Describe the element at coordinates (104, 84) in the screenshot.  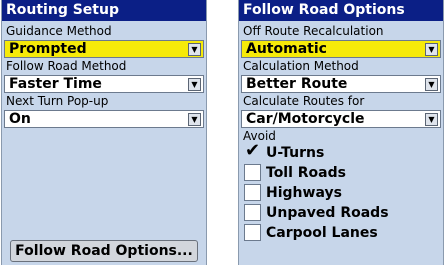
I see `follow-road-method-select: Faster Time ▼` at that location.